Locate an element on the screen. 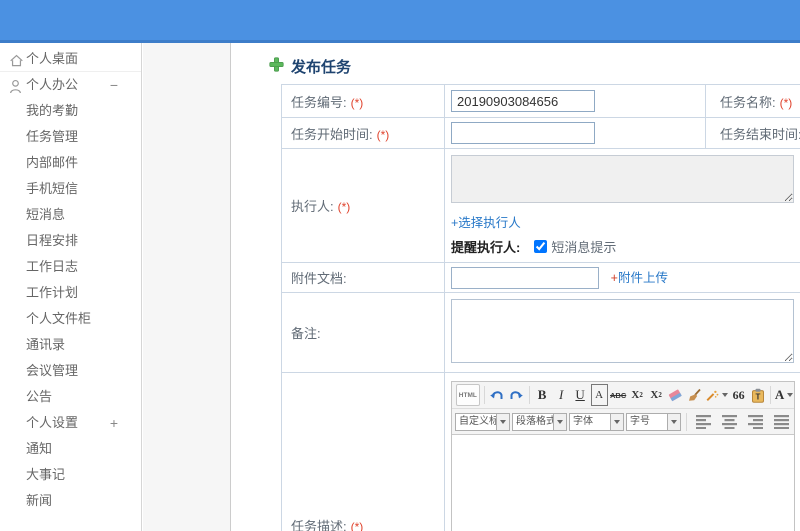  table-row: 执行人: (*) +选择执行人 提醒执行人: 短消息提示 is located at coordinates (540, 205).